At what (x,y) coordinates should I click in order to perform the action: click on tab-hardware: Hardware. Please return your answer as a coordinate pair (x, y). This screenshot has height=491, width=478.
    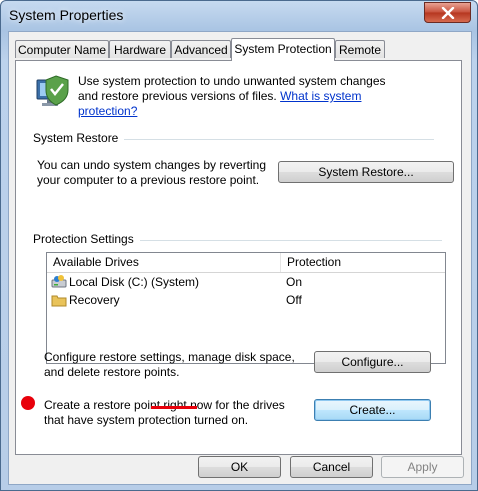
    Looking at the image, I should click on (140, 49).